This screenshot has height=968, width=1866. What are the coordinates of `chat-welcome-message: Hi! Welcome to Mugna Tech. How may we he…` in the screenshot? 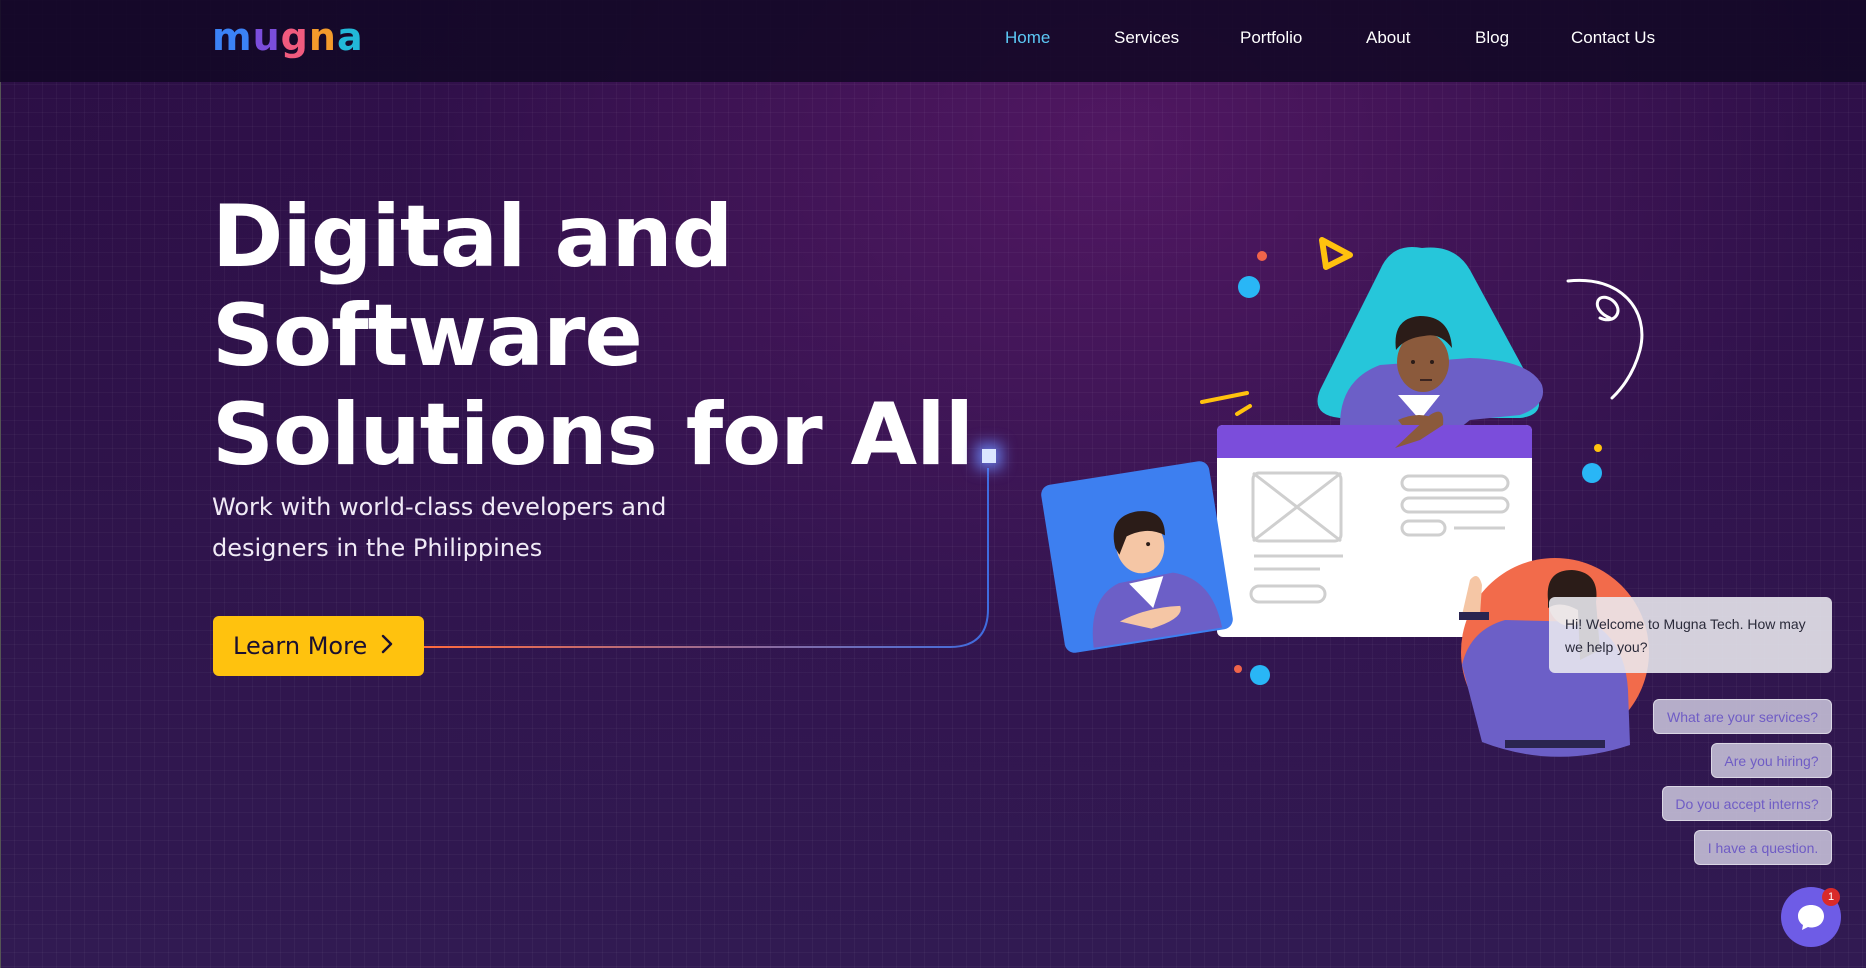 It's located at (1690, 635).